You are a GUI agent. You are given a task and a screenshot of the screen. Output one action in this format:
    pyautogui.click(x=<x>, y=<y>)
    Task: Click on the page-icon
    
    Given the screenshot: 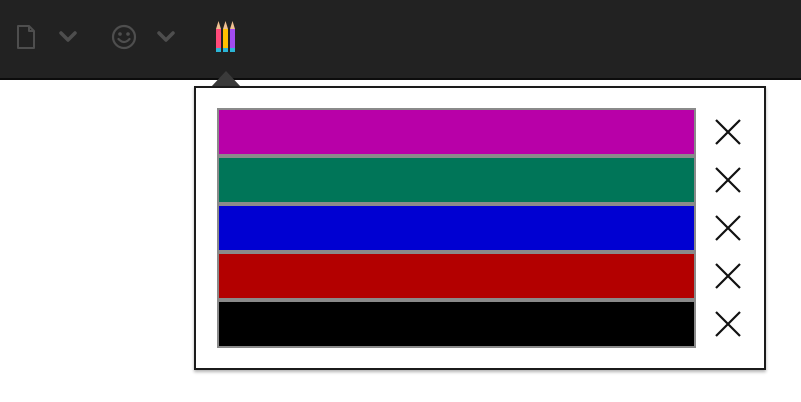 What is the action you would take?
    pyautogui.click(x=26, y=37)
    